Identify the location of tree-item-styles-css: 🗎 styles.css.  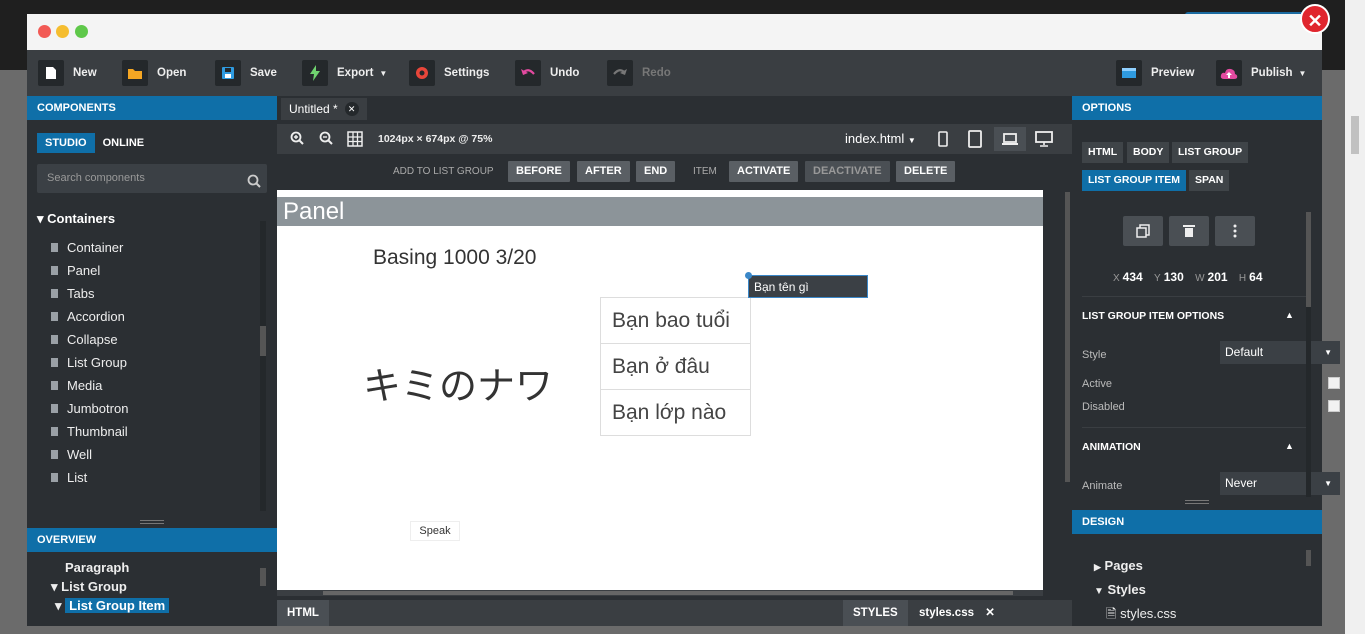
(1135, 614).